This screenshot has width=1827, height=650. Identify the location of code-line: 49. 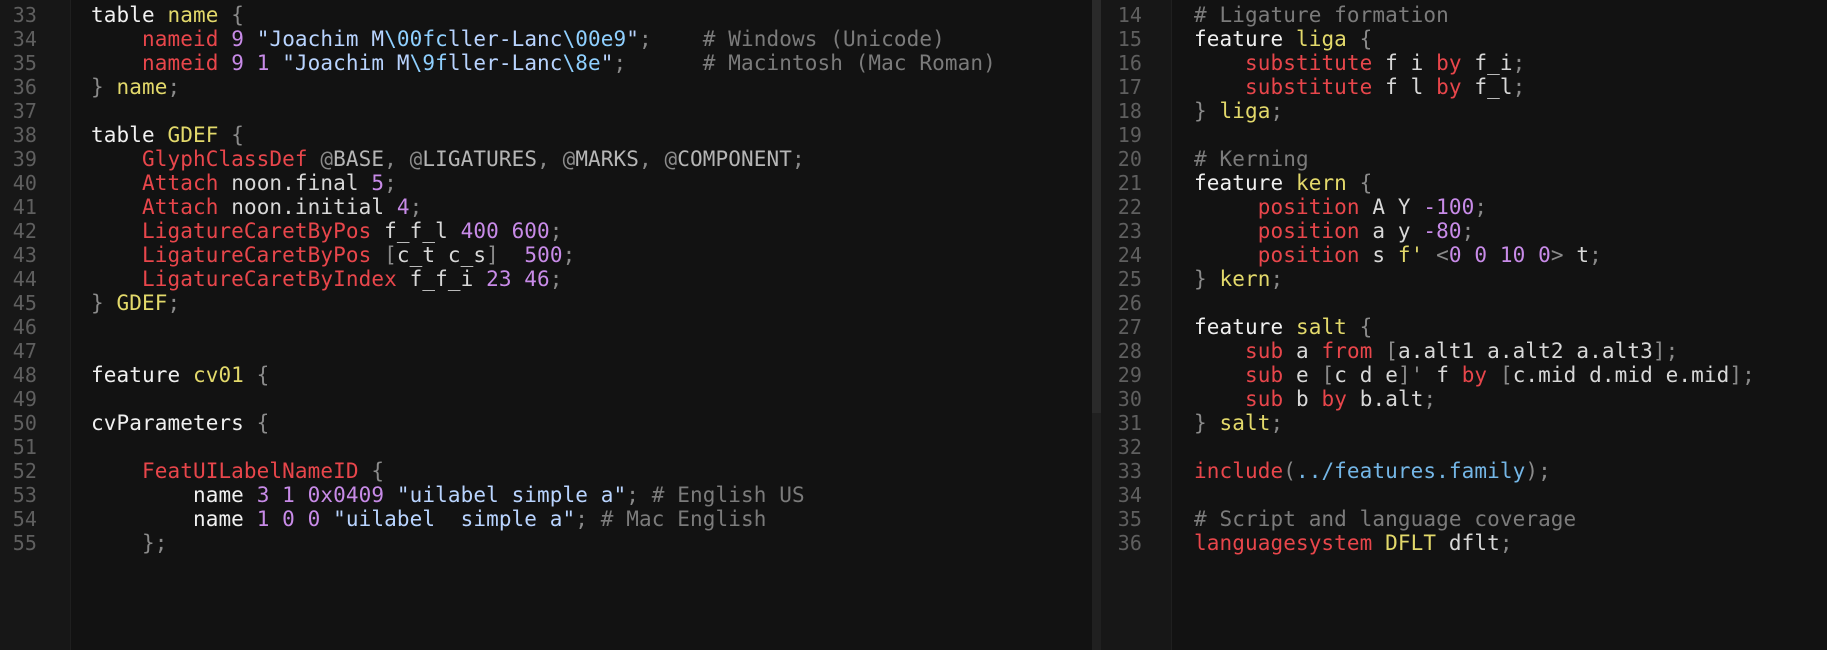
(546, 399).